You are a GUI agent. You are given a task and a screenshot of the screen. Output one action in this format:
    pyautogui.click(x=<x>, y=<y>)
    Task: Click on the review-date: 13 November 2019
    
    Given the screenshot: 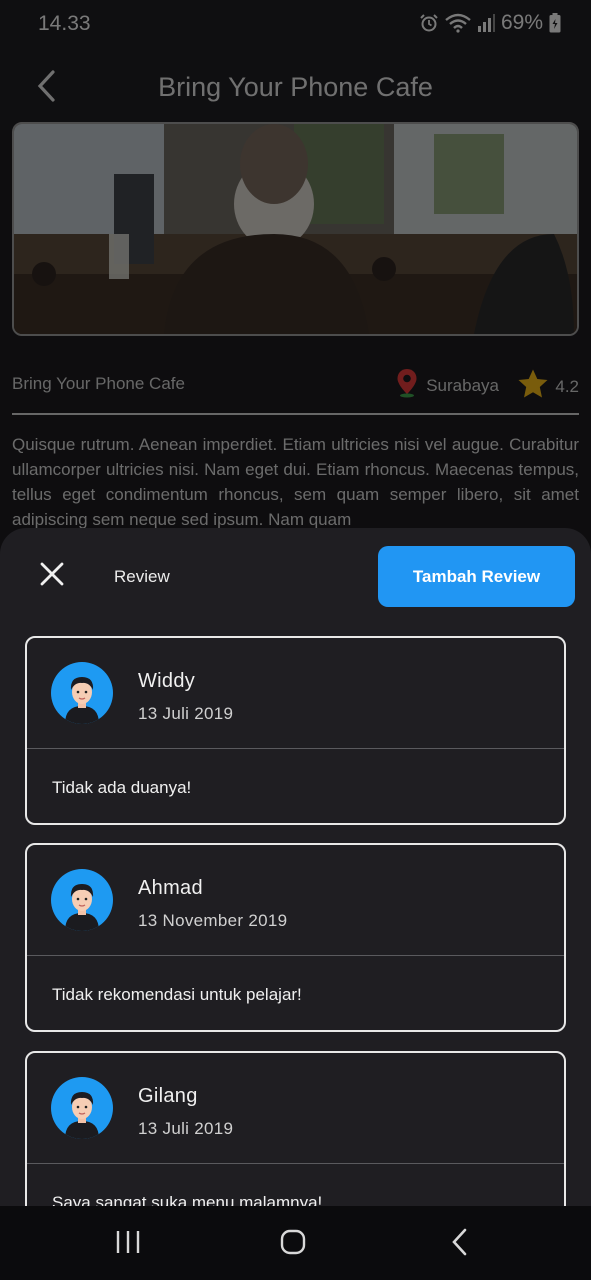 What is the action you would take?
    pyautogui.click(x=213, y=920)
    